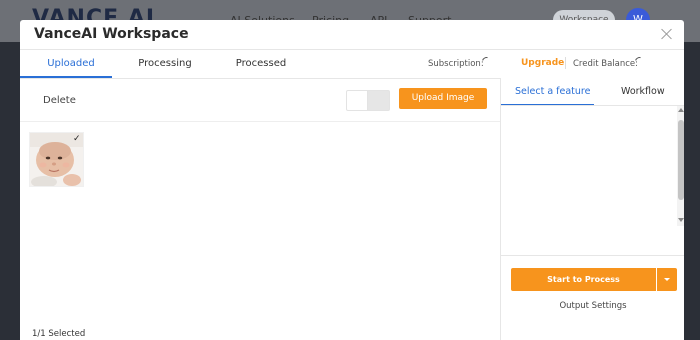 The width and height of the screenshot is (700, 340). Describe the element at coordinates (260, 78) in the screenshot. I see `tabs-divider` at that location.